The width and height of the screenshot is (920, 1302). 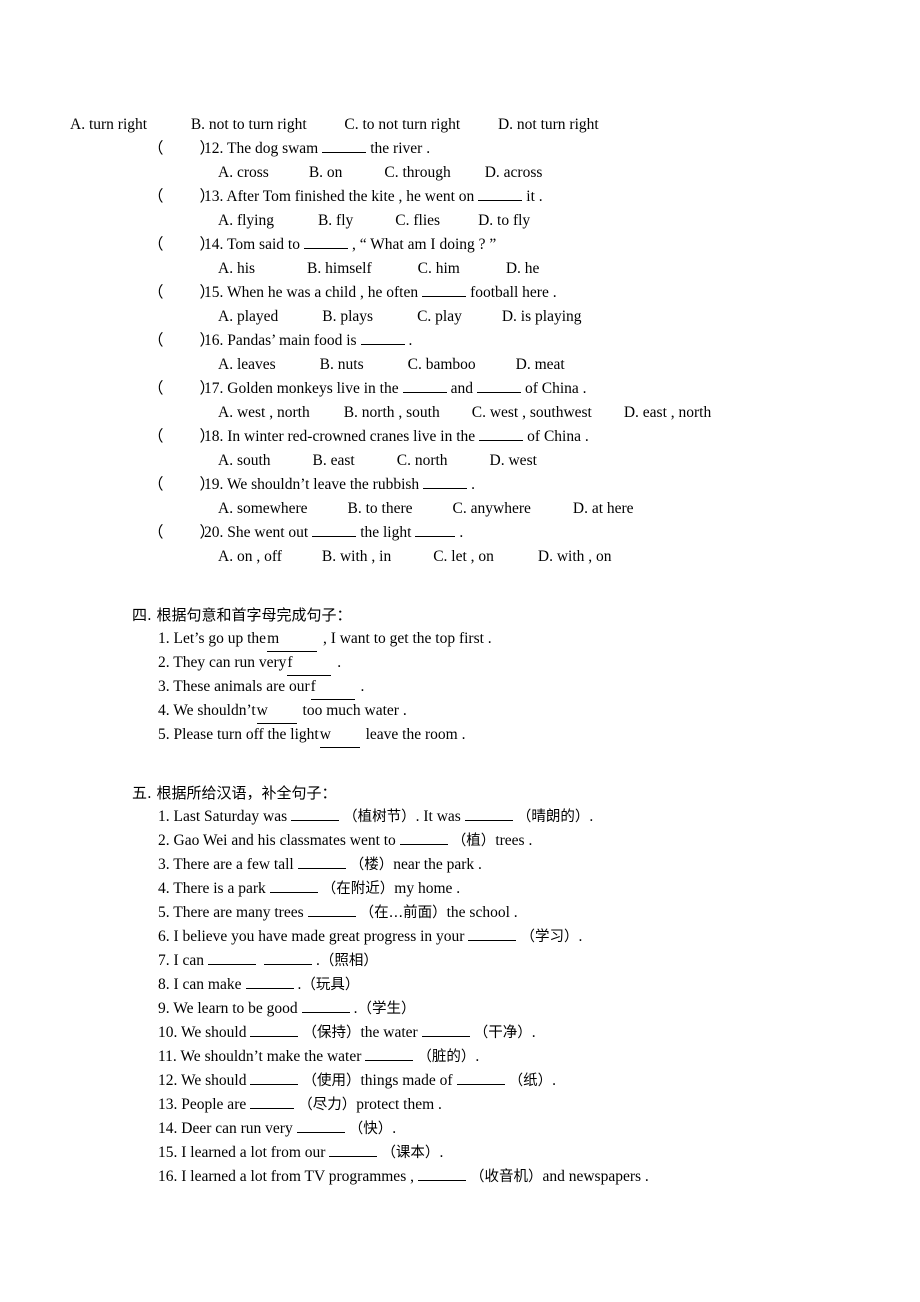 What do you see at coordinates (339, 269) in the screenshot?
I see `option-b: B. himself` at bounding box center [339, 269].